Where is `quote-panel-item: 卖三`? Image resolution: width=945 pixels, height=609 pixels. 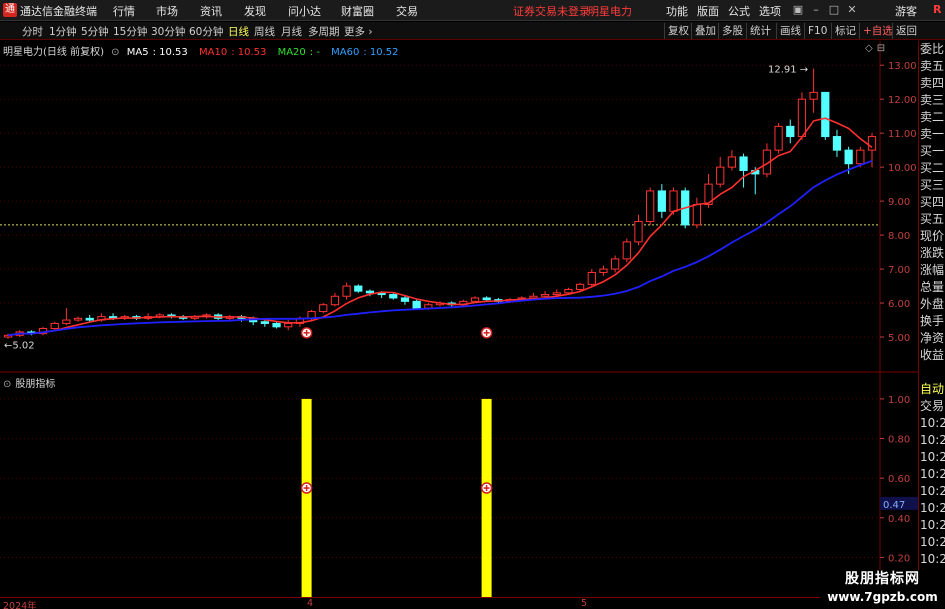 quote-panel-item: 卖三 is located at coordinates (932, 100).